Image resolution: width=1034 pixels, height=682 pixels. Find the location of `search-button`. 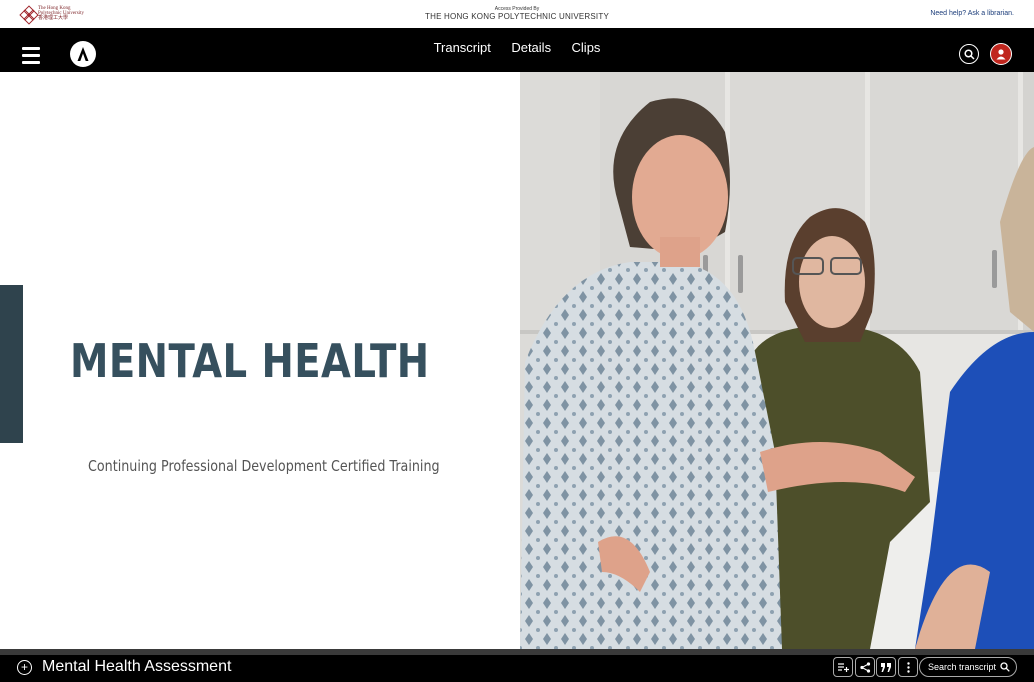

search-button is located at coordinates (969, 54).